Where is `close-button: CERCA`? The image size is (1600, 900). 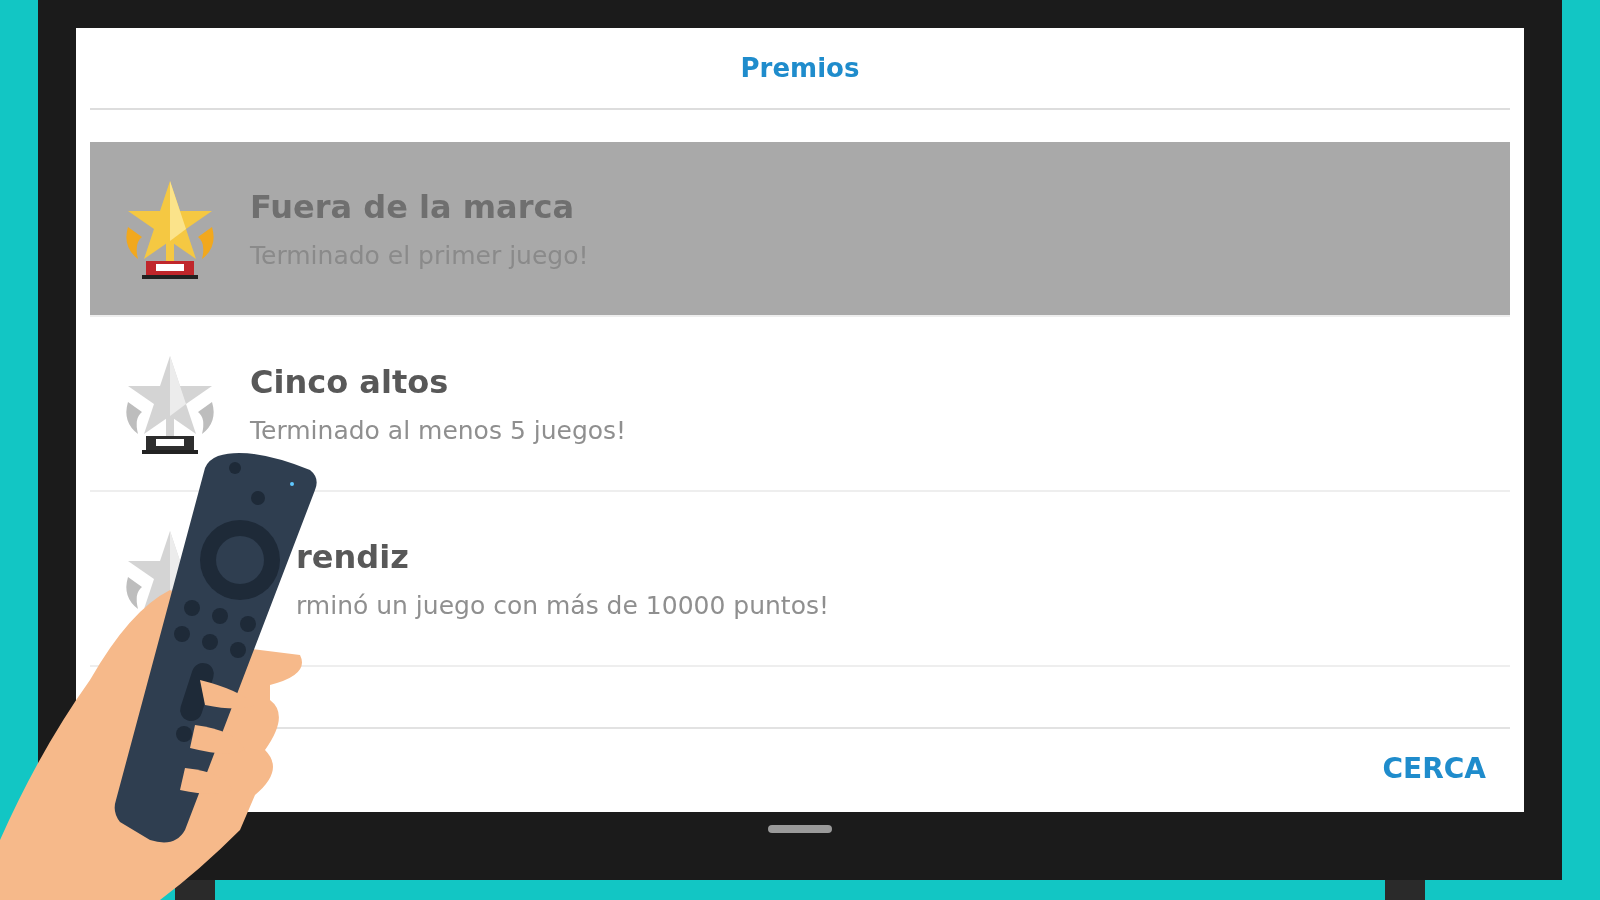
close-button: CERCA is located at coordinates (1434, 769).